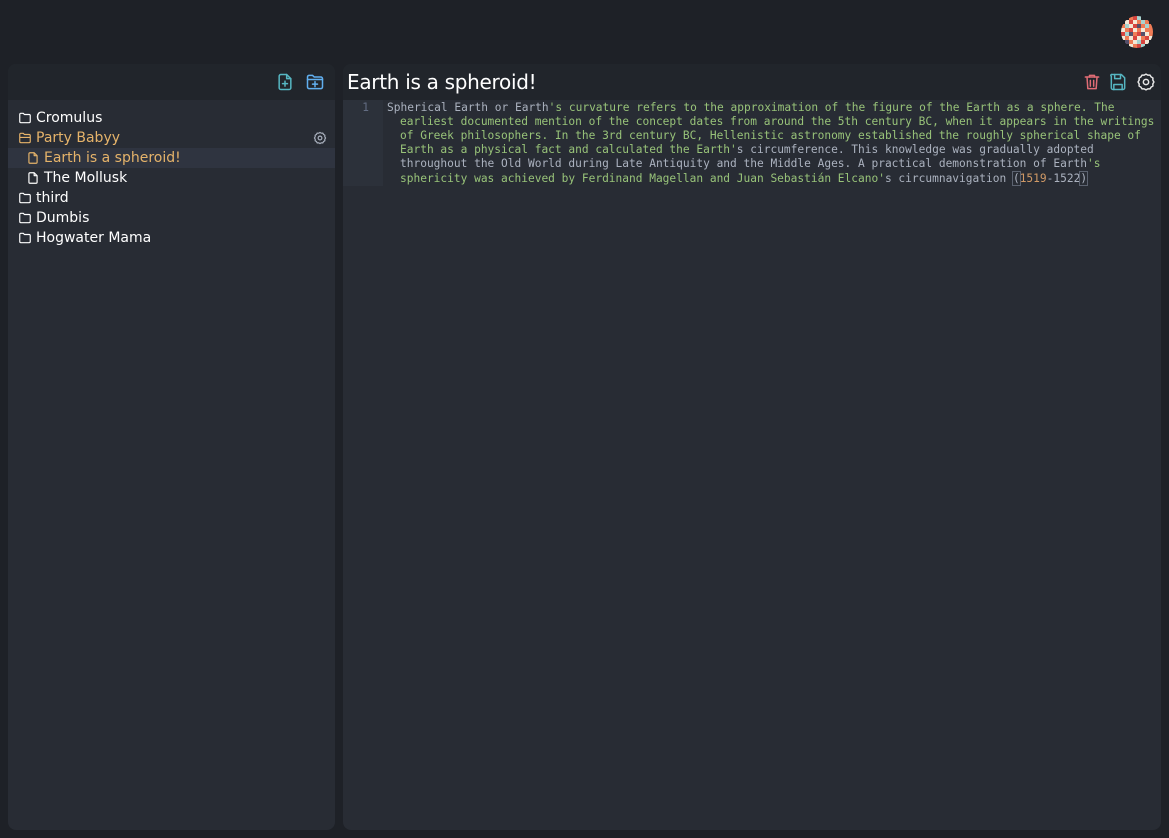 This screenshot has width=1169, height=838. What do you see at coordinates (52, 198) in the screenshot?
I see `tree-item-label: third` at bounding box center [52, 198].